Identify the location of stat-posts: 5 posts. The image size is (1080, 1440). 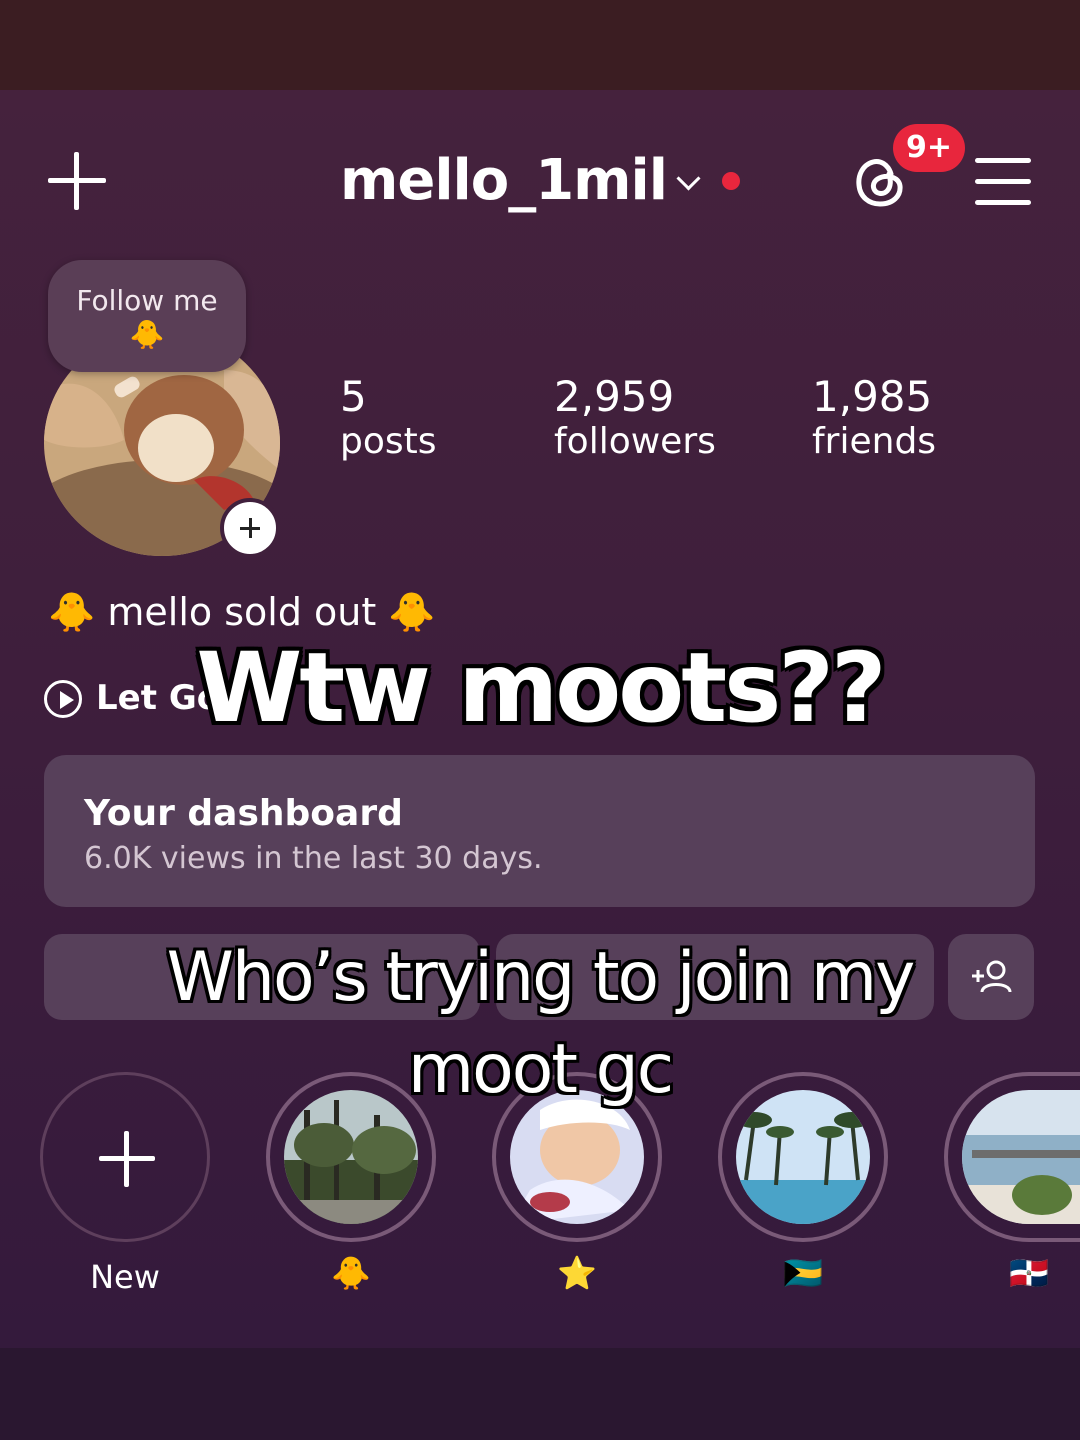
(388, 417).